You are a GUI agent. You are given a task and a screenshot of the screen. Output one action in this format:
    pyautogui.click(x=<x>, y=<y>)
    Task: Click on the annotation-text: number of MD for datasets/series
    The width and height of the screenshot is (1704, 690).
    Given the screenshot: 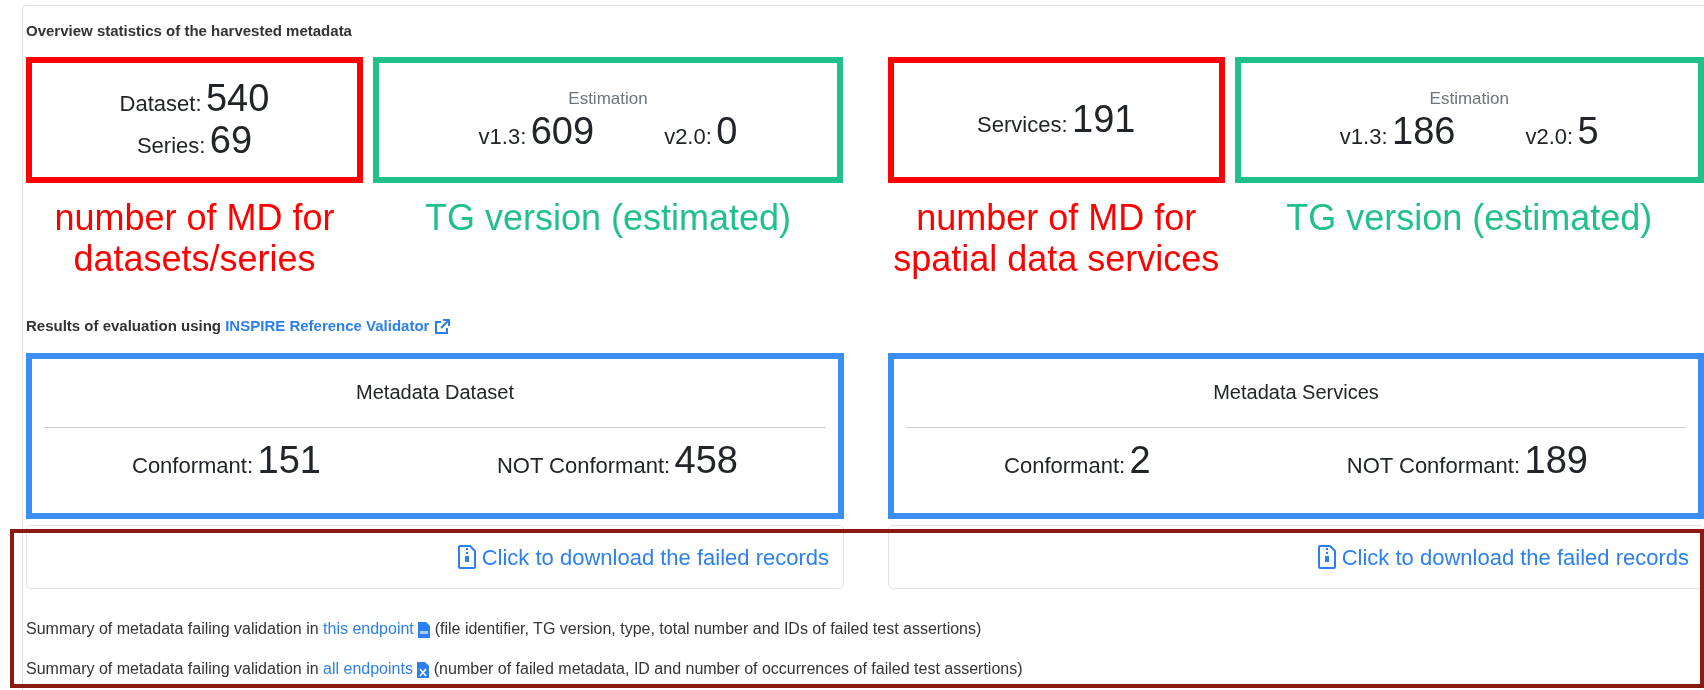 What is the action you would take?
    pyautogui.click(x=194, y=238)
    